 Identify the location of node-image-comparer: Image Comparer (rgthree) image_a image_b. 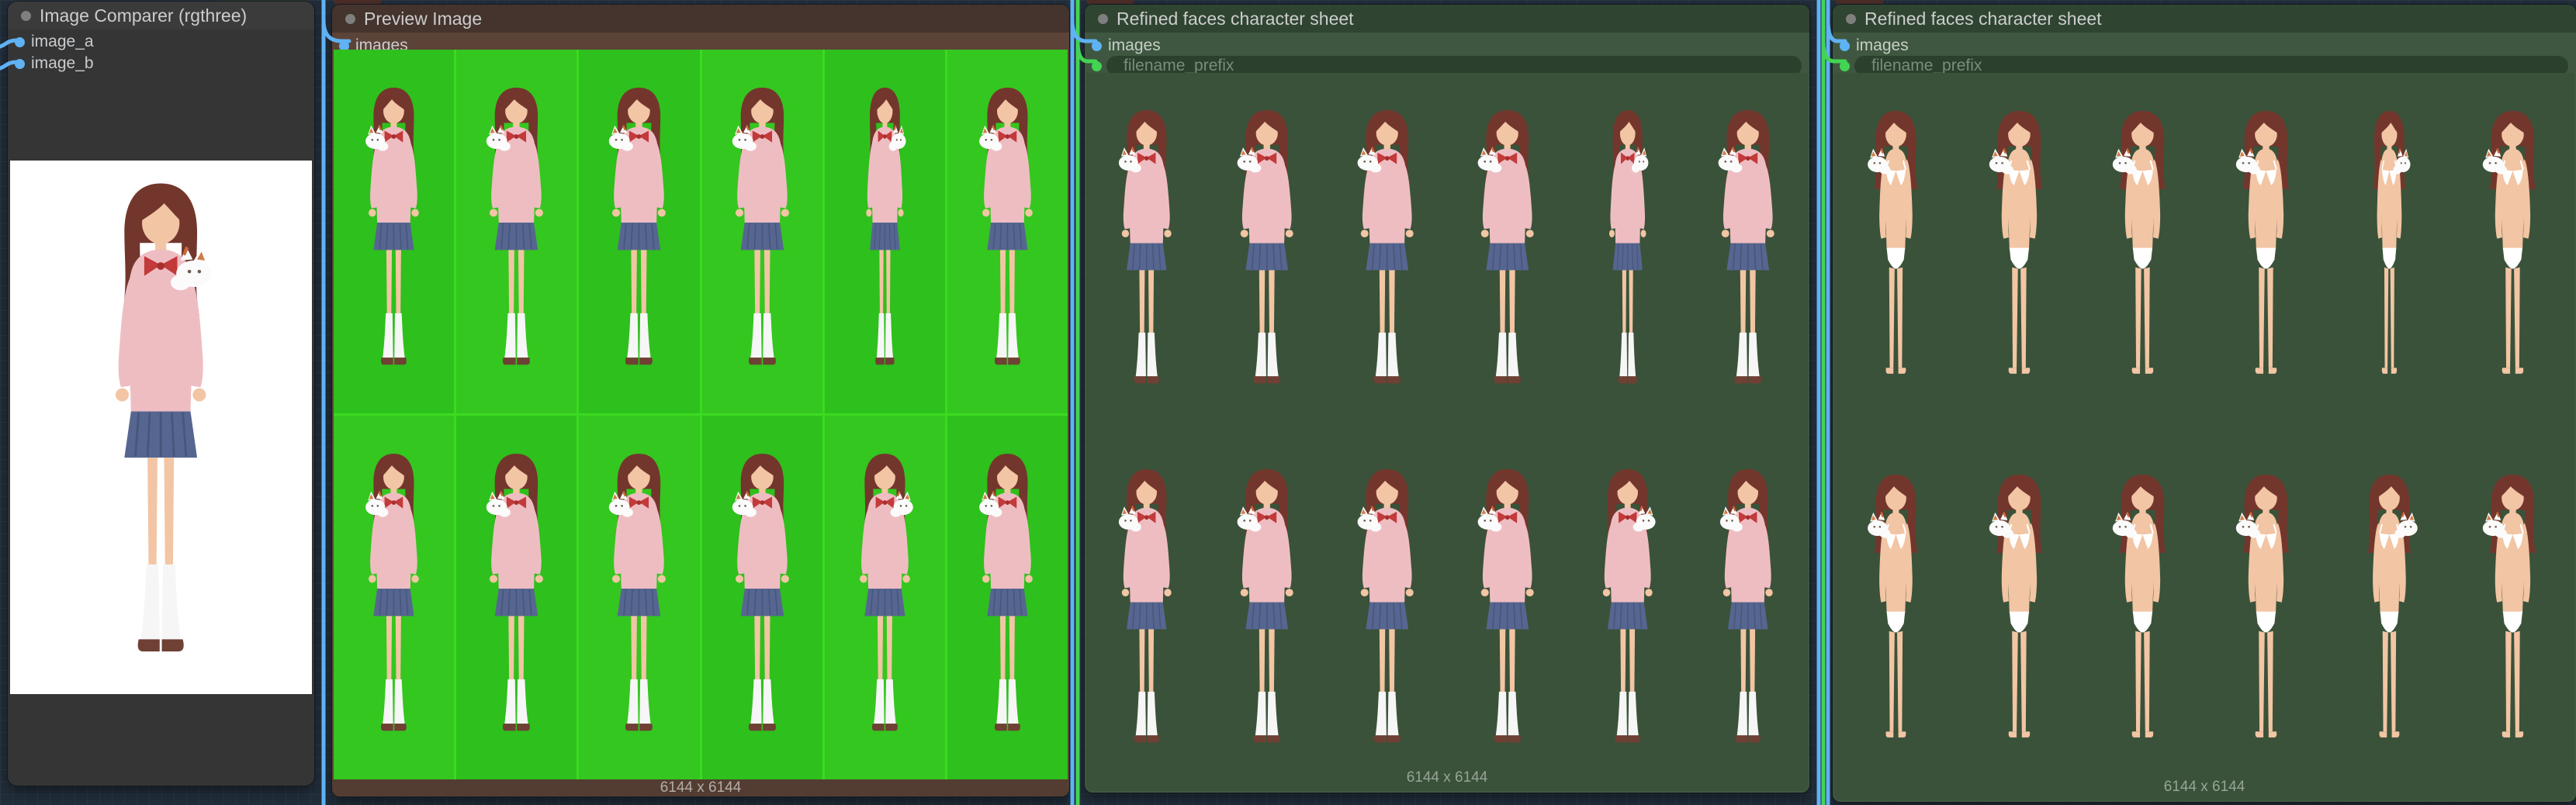
(161, 394).